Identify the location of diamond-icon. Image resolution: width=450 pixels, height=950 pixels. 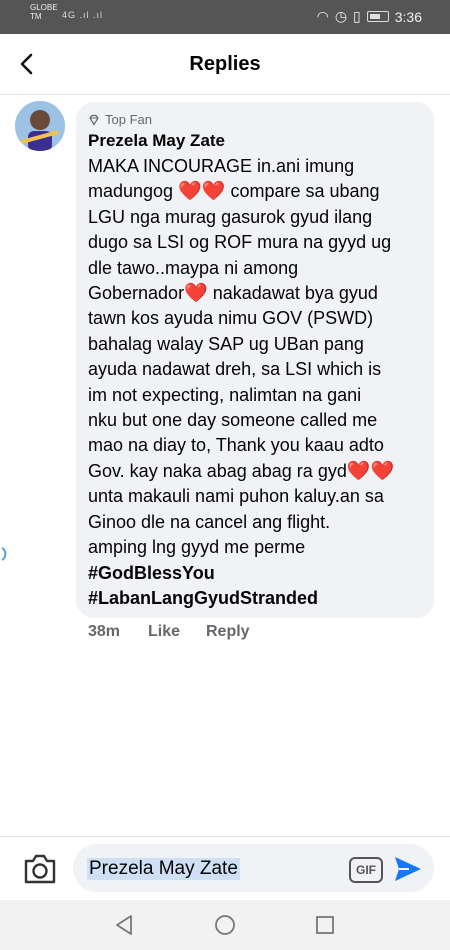
(94, 120).